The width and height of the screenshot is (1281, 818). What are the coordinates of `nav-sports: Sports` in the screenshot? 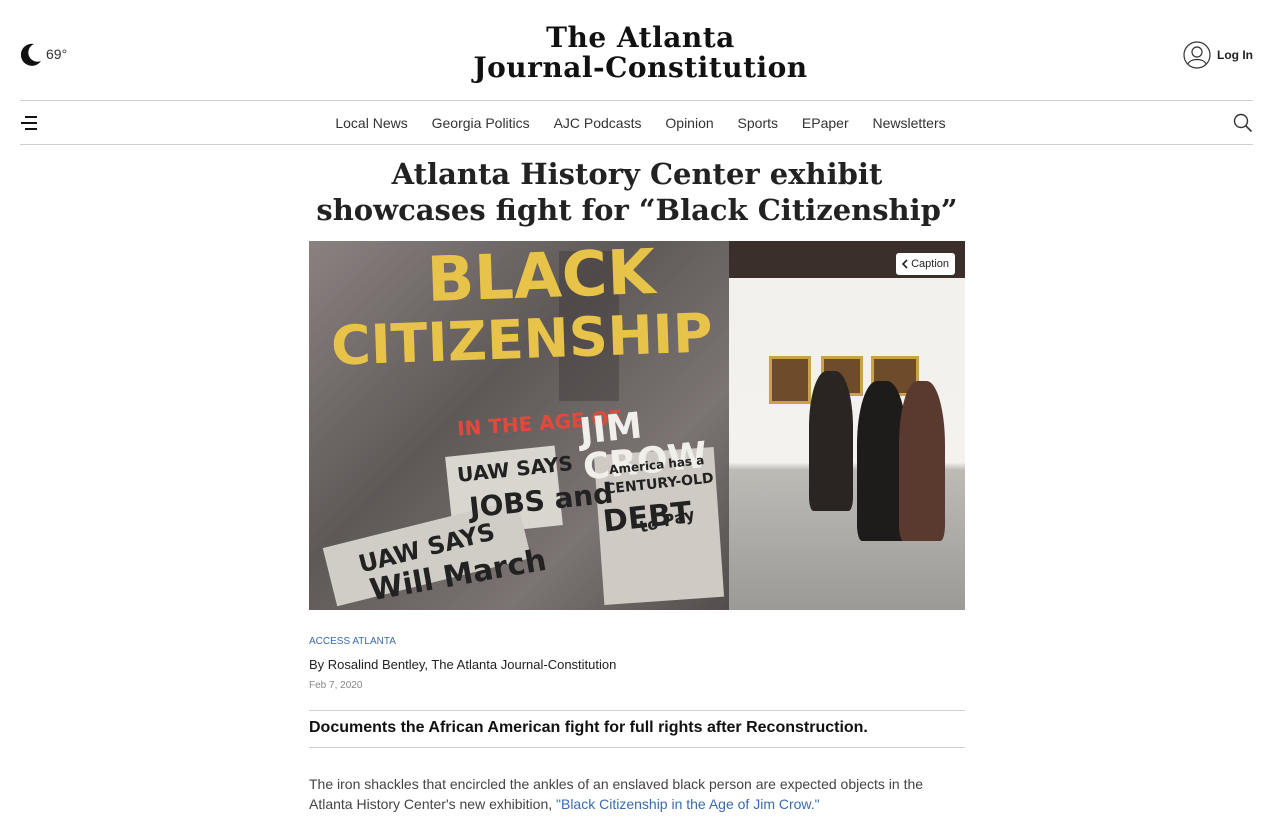 It's located at (758, 123).